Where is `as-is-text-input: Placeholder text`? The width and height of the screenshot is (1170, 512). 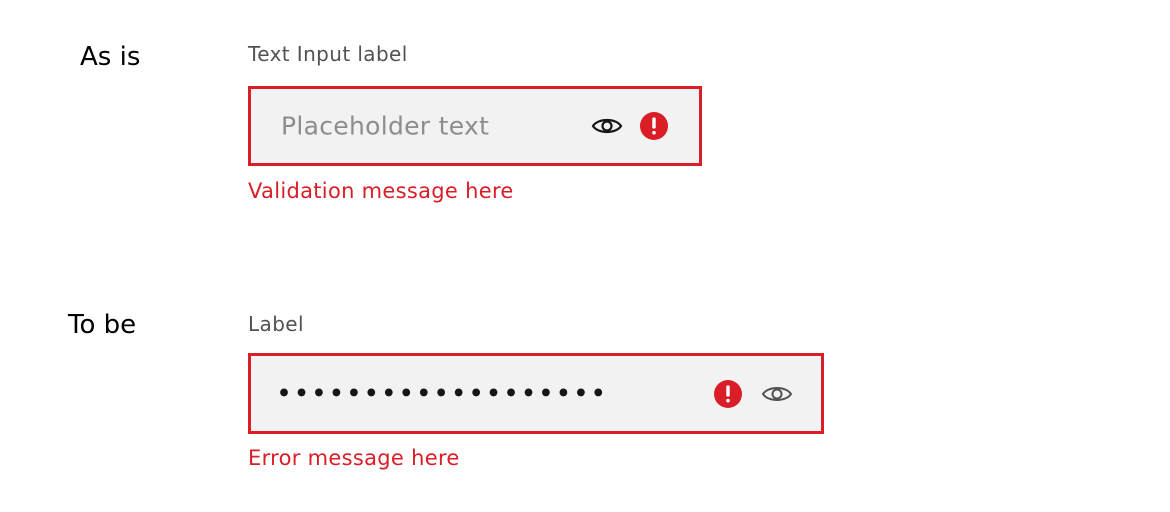
as-is-text-input: Placeholder text is located at coordinates (475, 126).